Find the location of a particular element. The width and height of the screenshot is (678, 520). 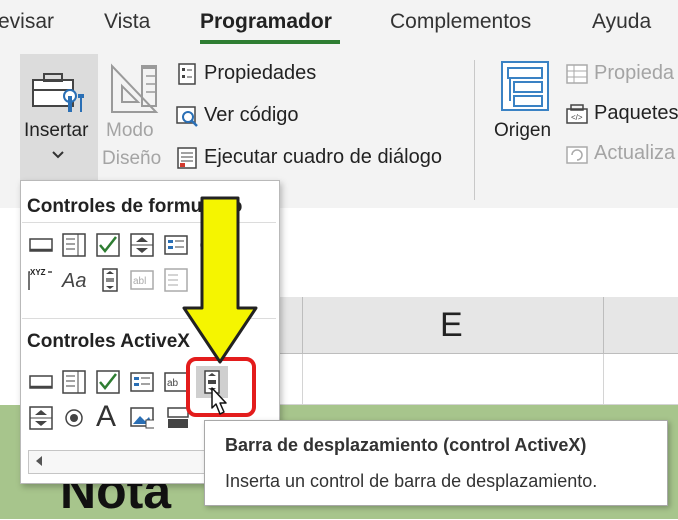

svg-text: XYZ is located at coordinates (38, 272).